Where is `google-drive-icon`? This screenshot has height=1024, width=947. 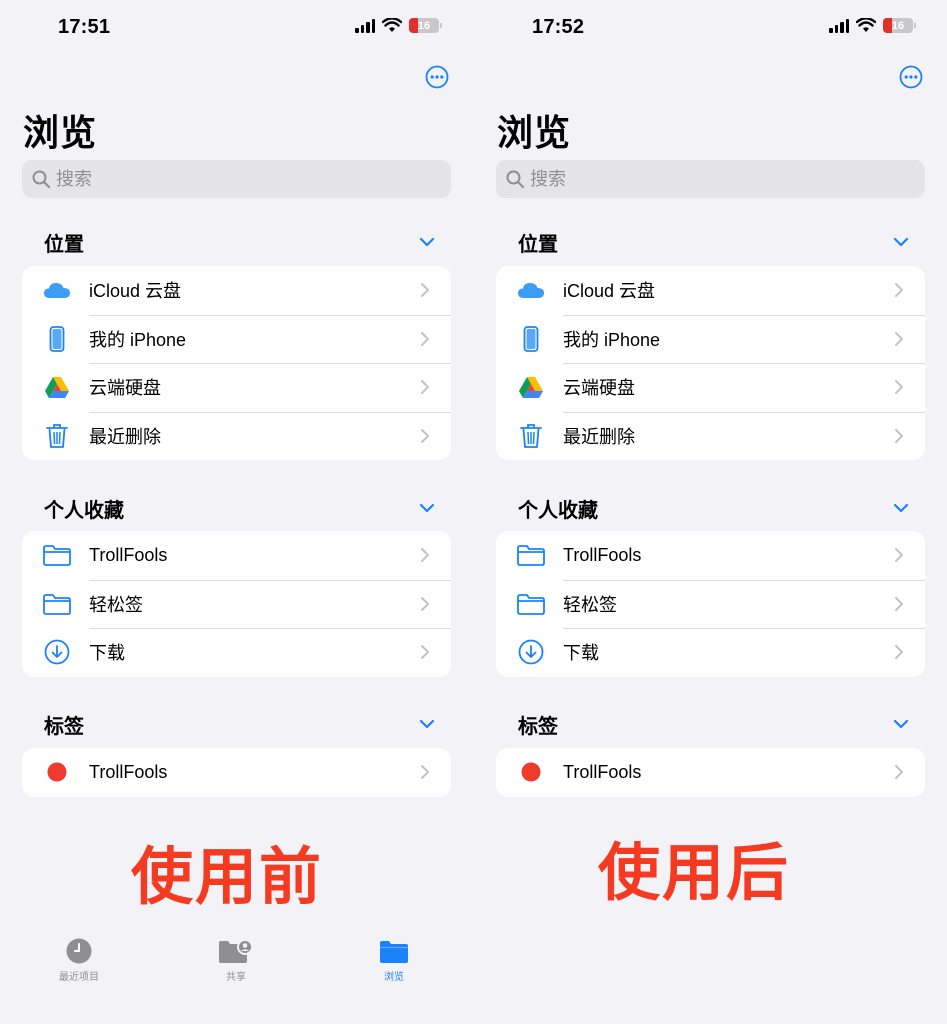
google-drive-icon is located at coordinates (531, 387).